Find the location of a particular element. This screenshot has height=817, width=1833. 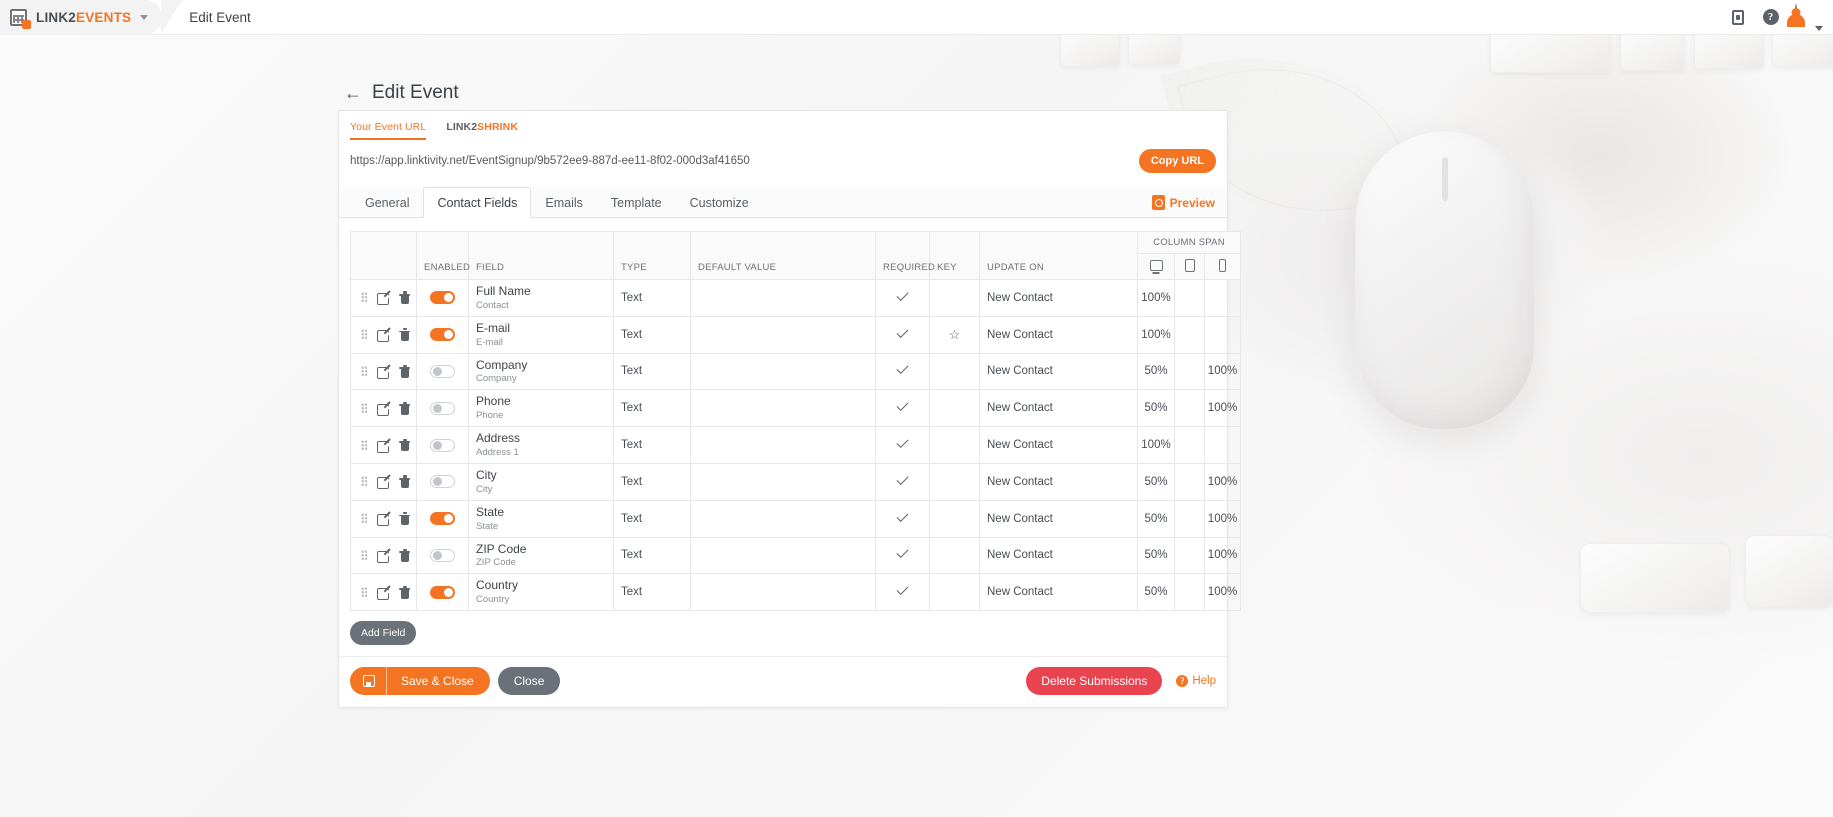

field-name: City is located at coordinates (486, 474).